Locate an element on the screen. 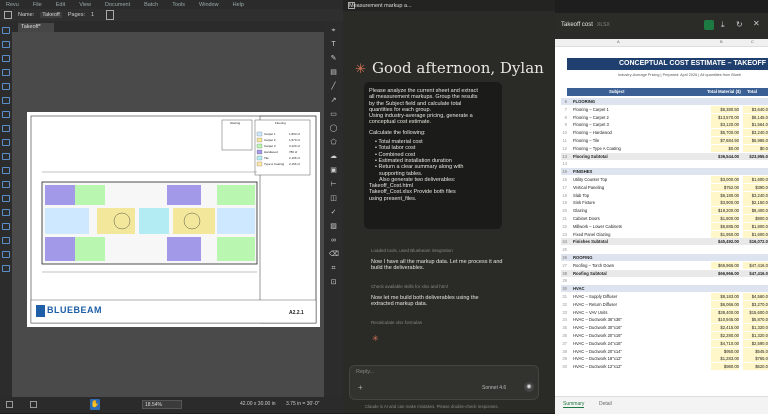 The height and width of the screenshot is (414, 768). markups-list-icon is located at coordinates (6, 100).